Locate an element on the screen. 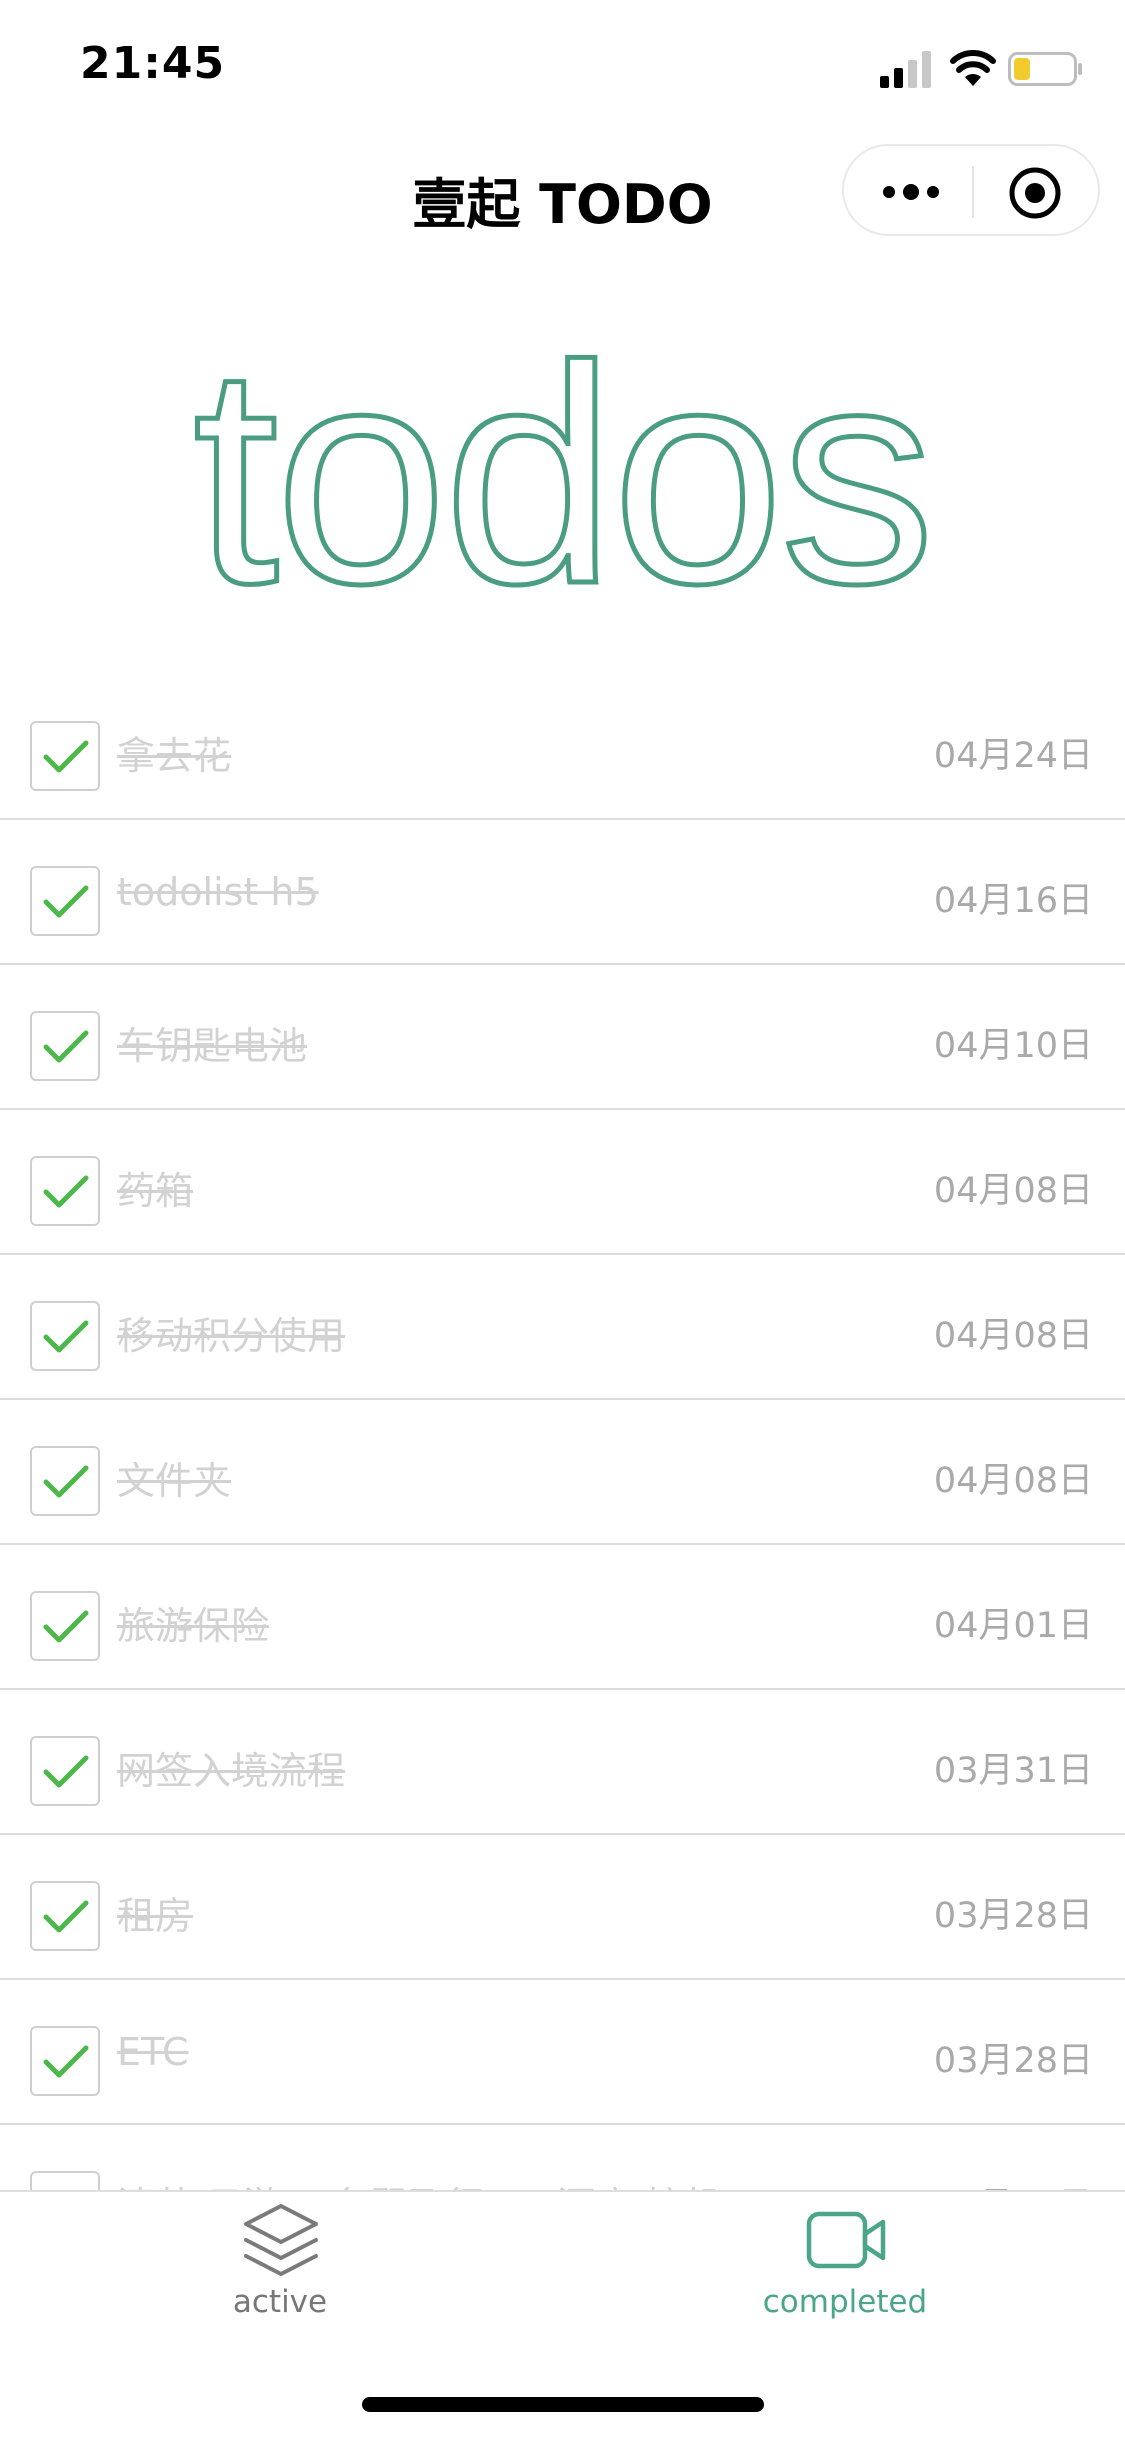 This screenshot has height=2438, width=1125. todo-title: 药箱 is located at coordinates (155, 1191).